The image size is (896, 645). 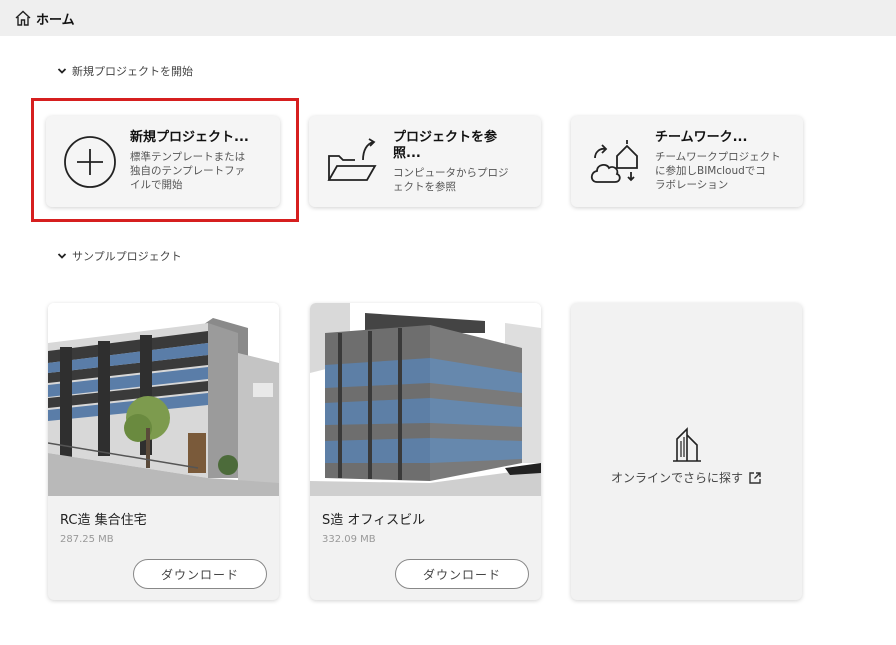 I want to click on sample-card-rc-apartment: RC造 集合住宅 287.25 MB ダウンロード, so click(x=163, y=451).